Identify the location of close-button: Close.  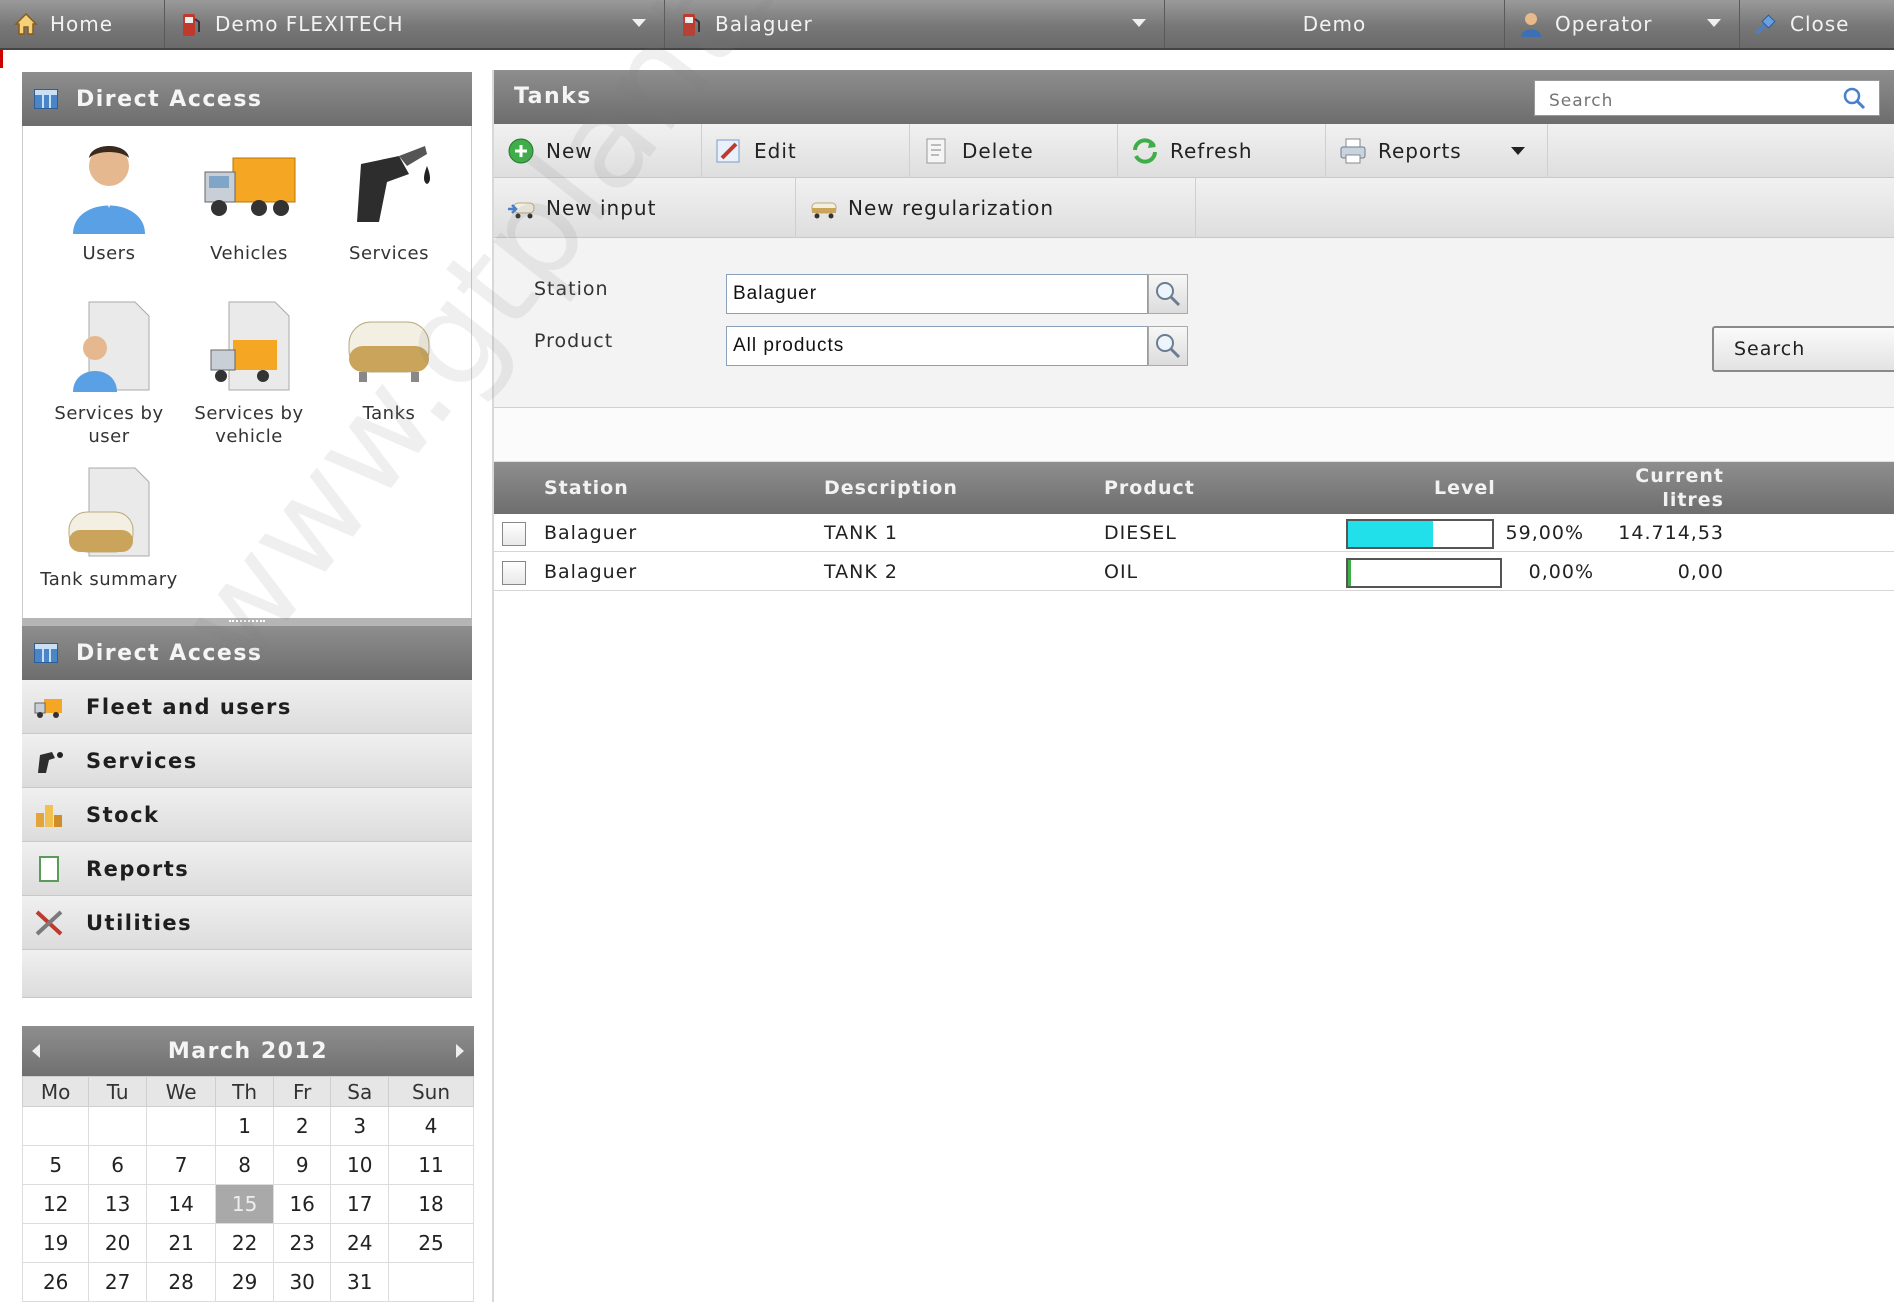
(1817, 24).